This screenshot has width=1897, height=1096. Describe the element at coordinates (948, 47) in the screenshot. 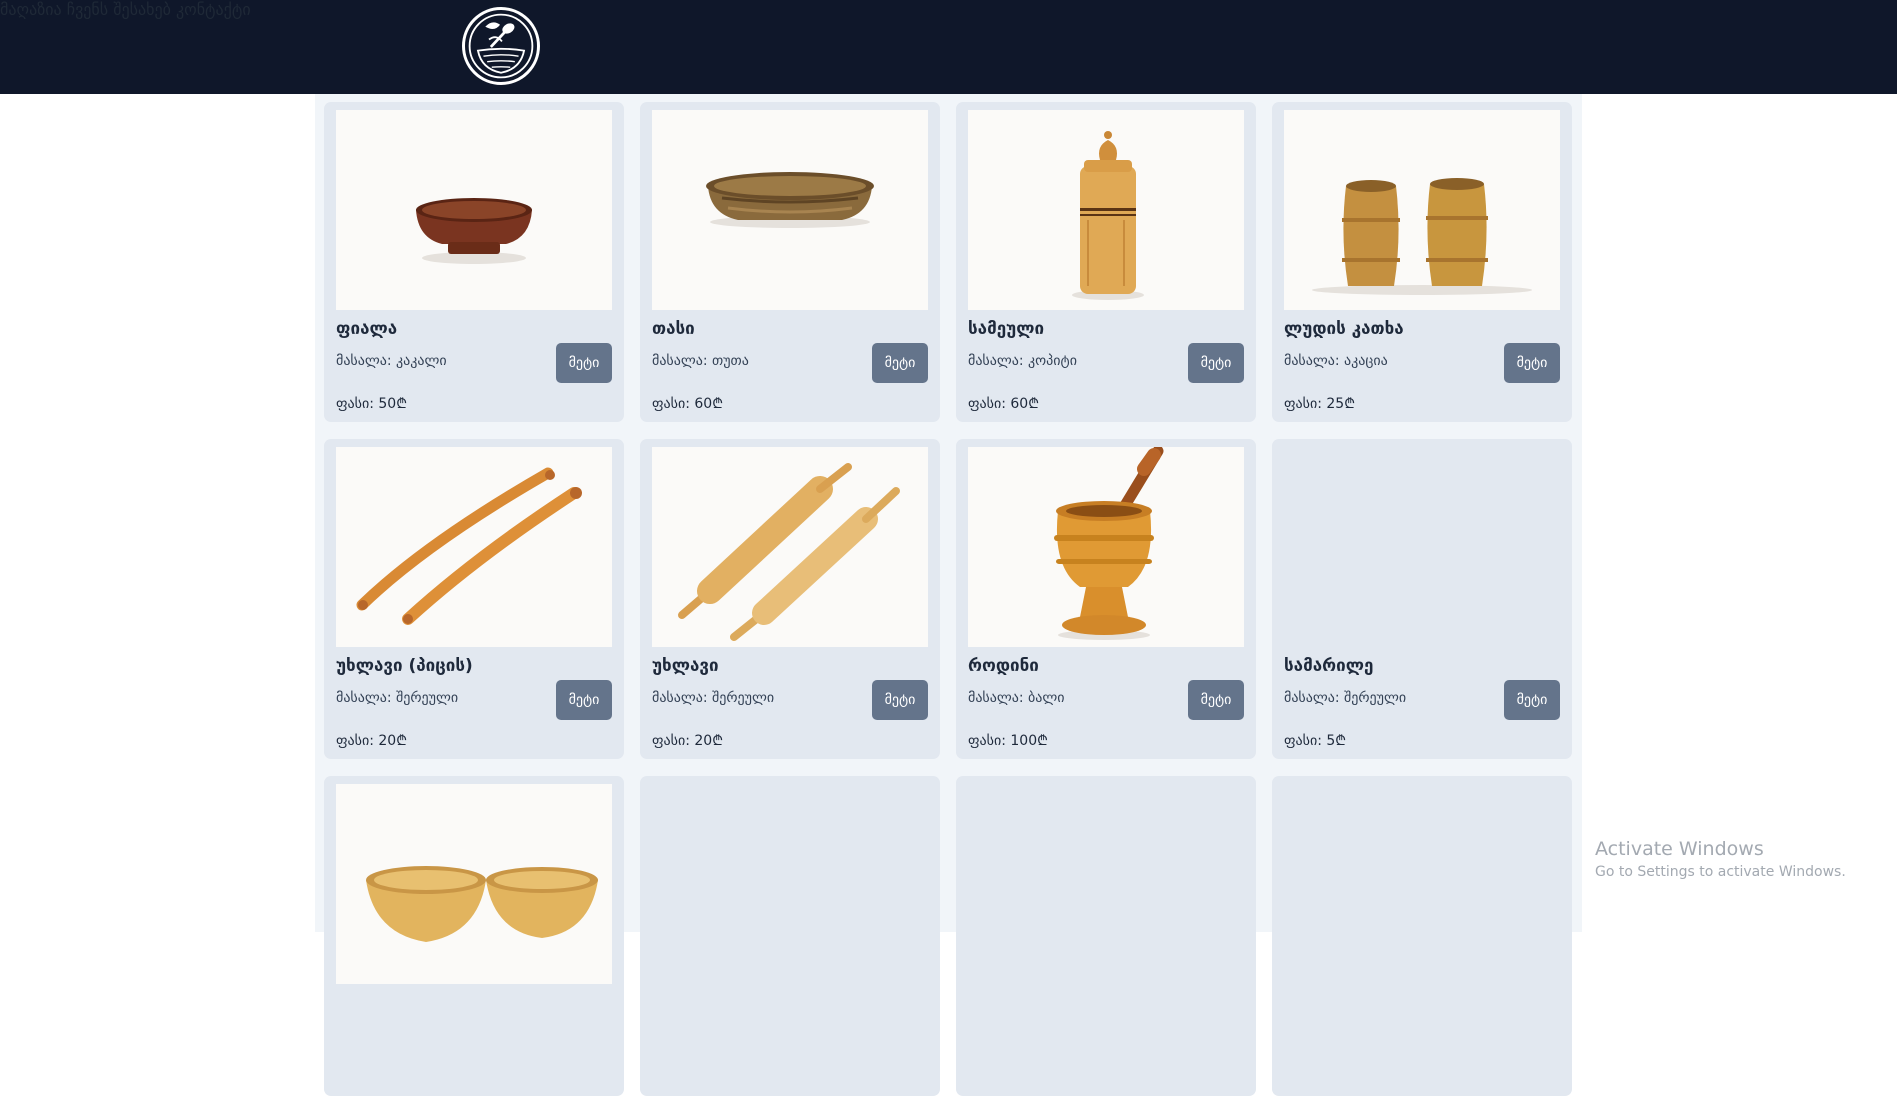

I see `site-header: მაღაზია ჩვენს შესახებ კონტაქტი` at that location.